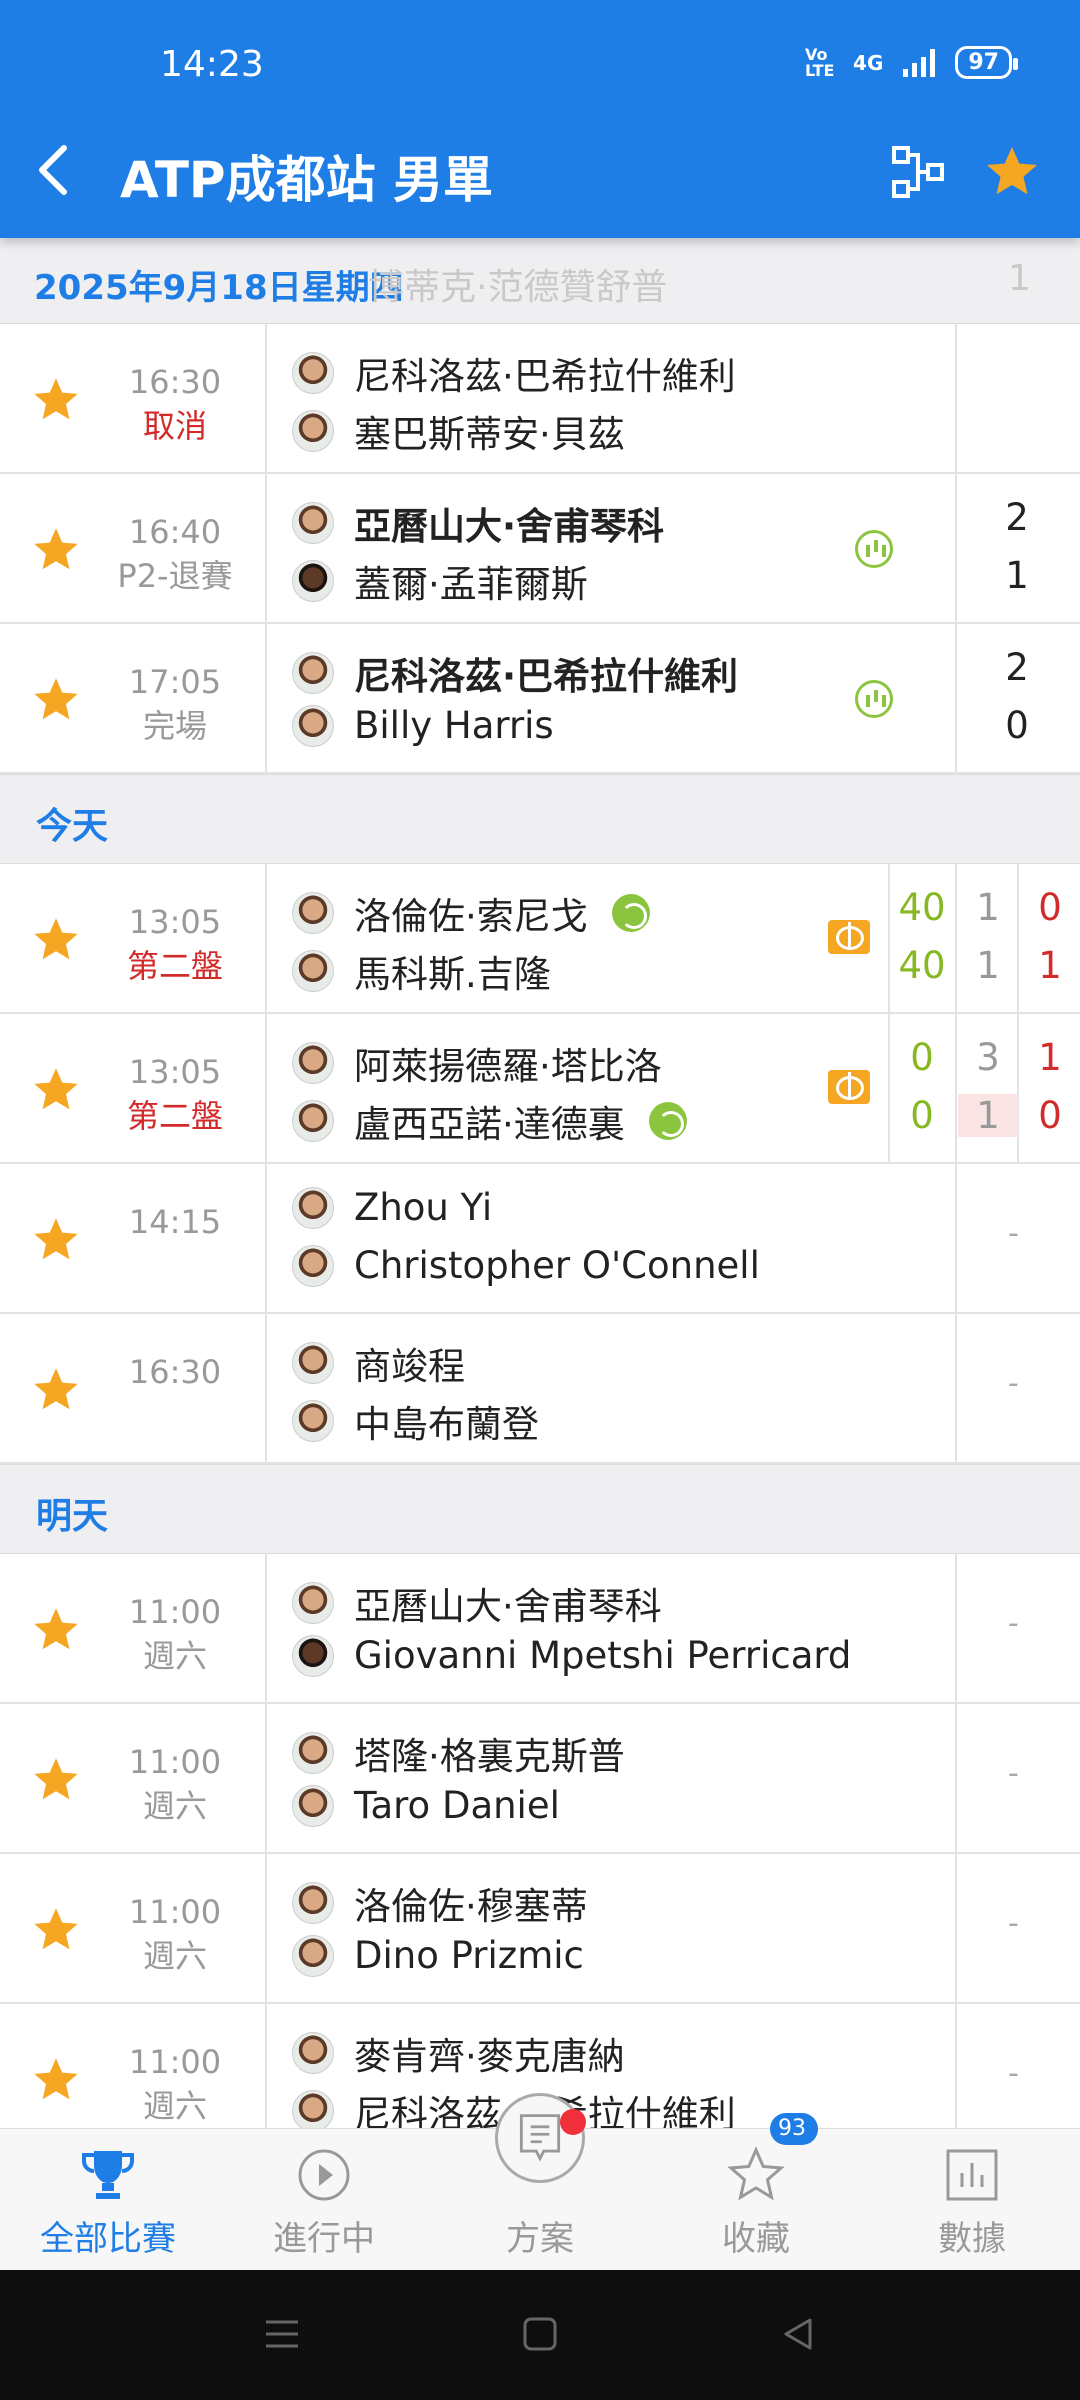 The image size is (1080, 2400). I want to click on player-2: Giovanni Mpetshi Perricard, so click(571, 1655).